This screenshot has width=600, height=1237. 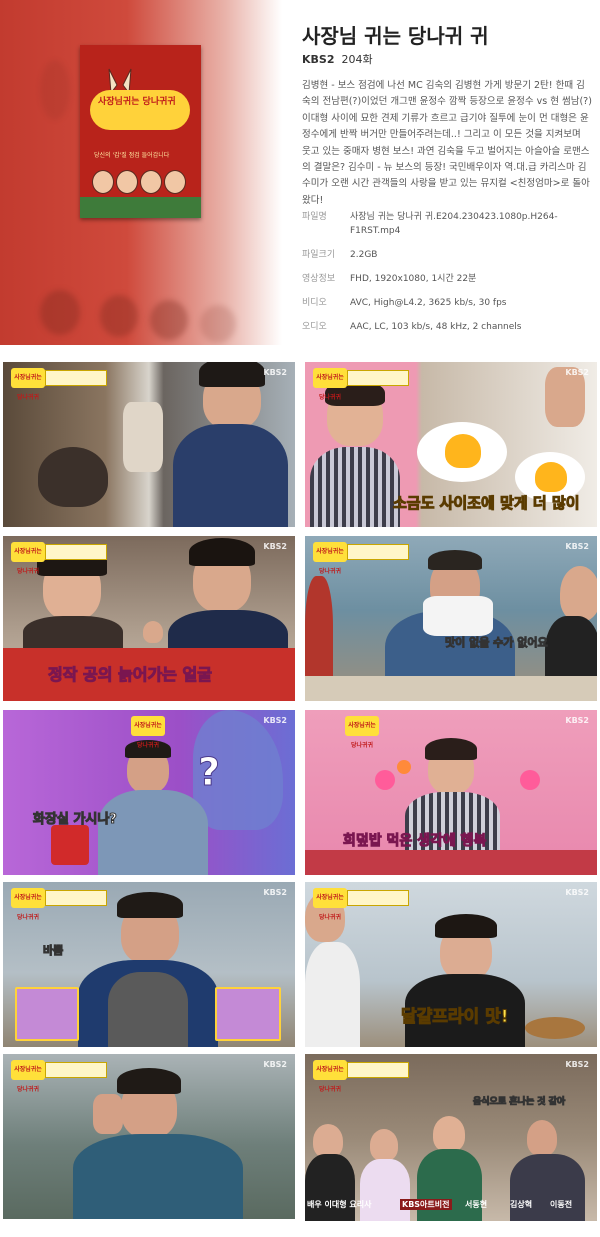 I want to click on screenshot-thumbnail-1: 사장님귀는 당나귀귀 KBS2, so click(x=149, y=444).